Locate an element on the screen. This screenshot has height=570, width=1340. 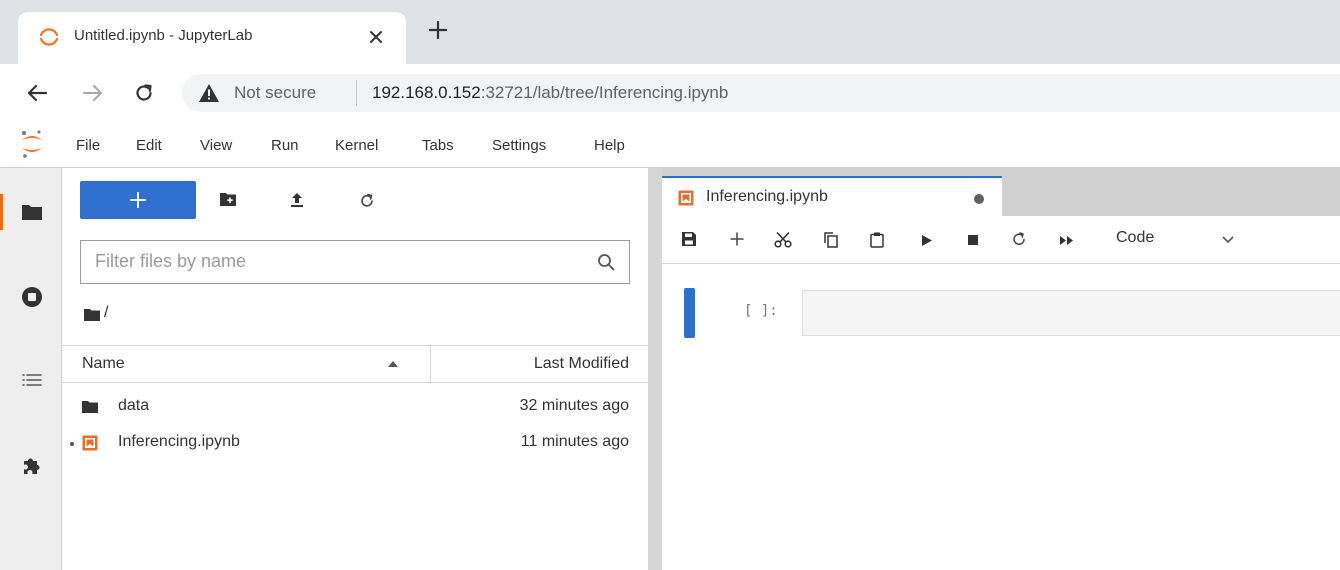
back-arrow-icon is located at coordinates (37, 93).